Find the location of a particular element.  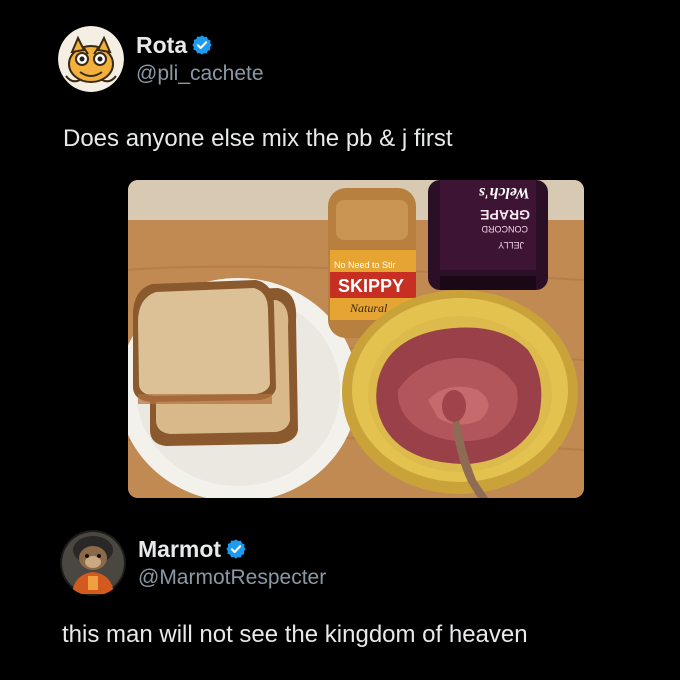

handle: @pli_cachete is located at coordinates (200, 74).